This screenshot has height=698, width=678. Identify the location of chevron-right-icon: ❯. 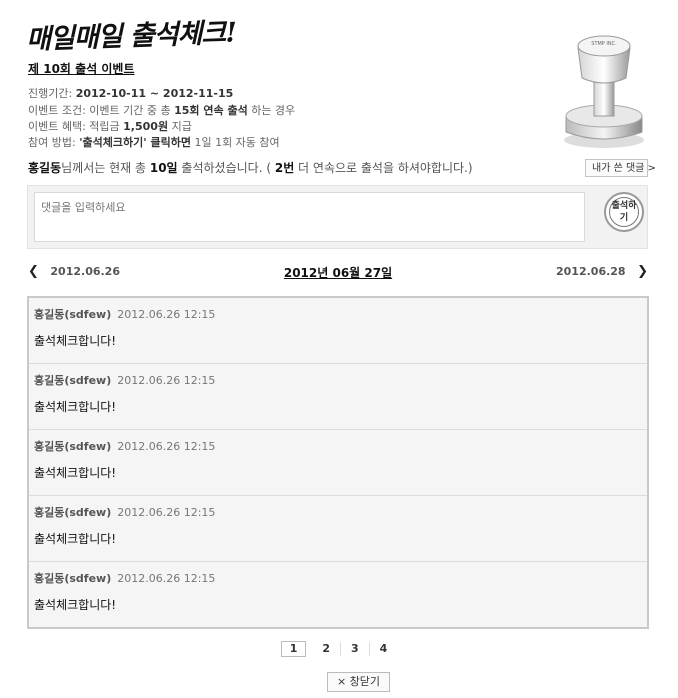
(642, 271).